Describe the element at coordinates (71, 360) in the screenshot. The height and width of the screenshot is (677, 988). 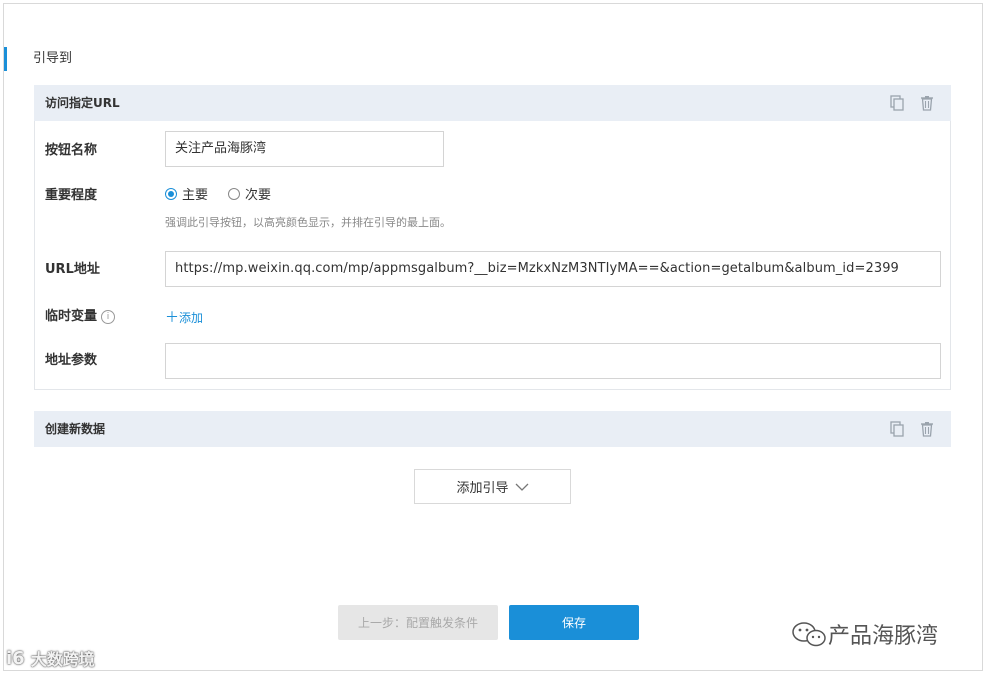
I see `addr-params-label: 地址参数` at that location.